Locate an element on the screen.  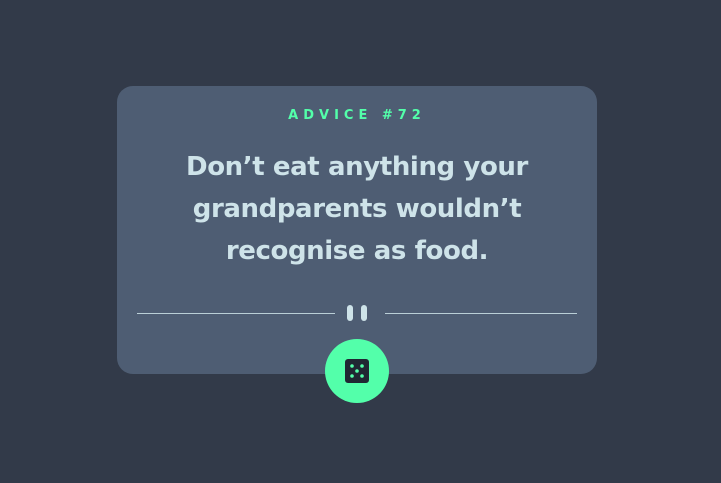
pause-icon is located at coordinates (357, 313).